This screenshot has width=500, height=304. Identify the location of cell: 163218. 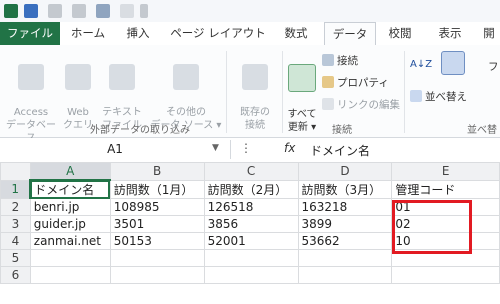
(345, 207).